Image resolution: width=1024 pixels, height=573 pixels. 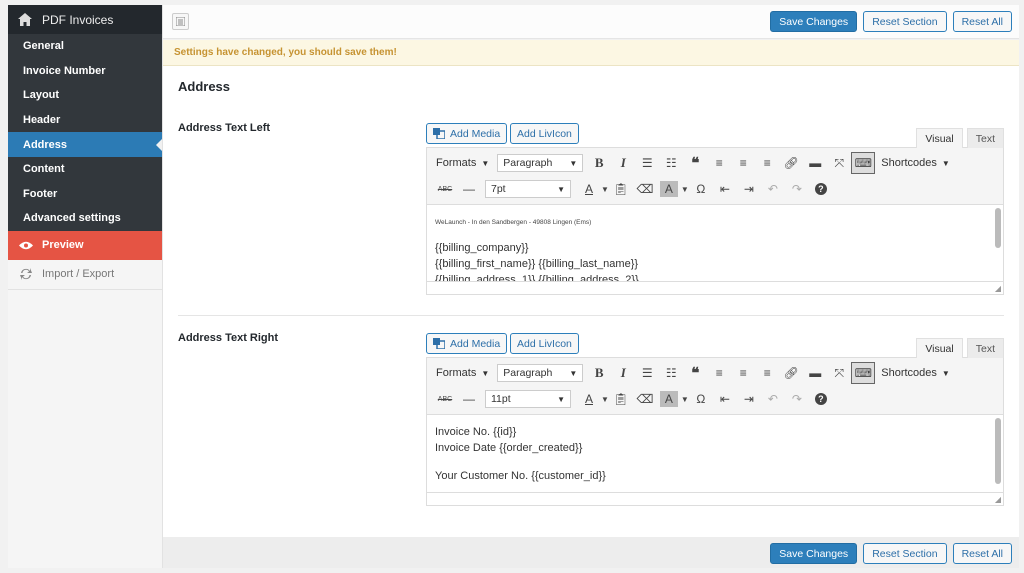 I want to click on address-right-label: Address Text Right, so click(x=228, y=338).